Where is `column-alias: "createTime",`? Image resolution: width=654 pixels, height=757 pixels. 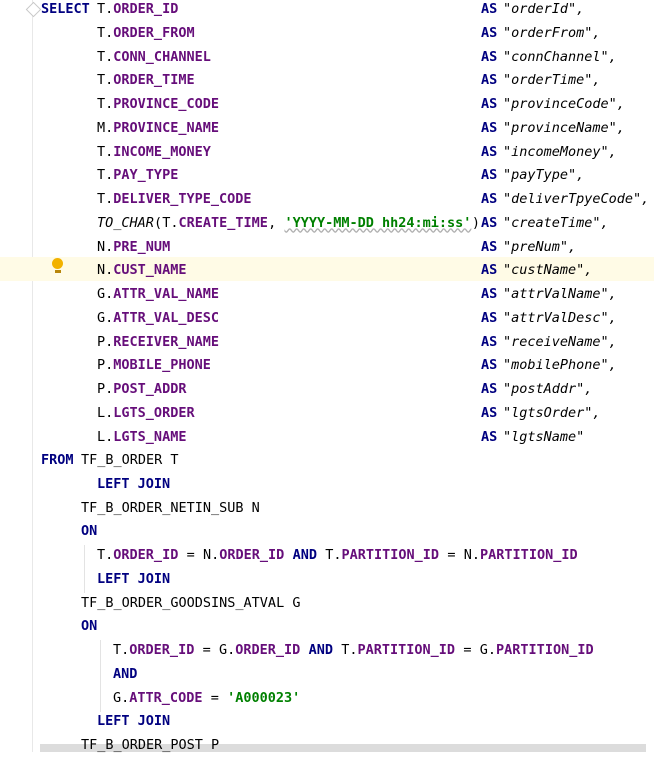
column-alias: "createTime", is located at coordinates (556, 222).